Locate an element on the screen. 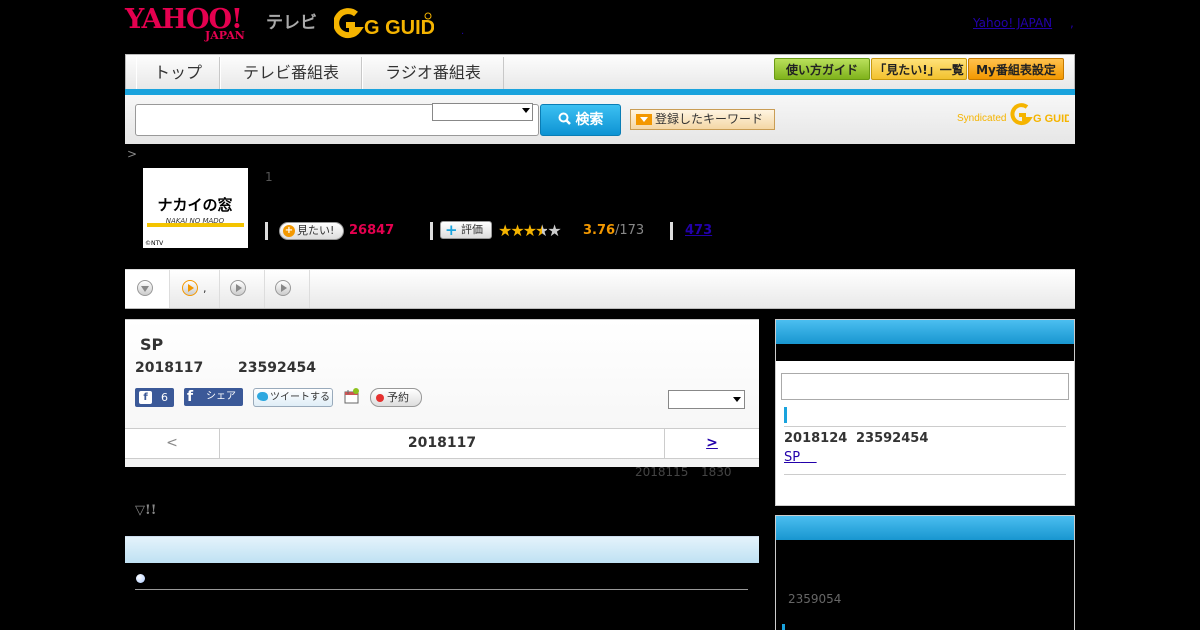 Image resolution: width=1200 pixels, height=630 pixels. nav-tab-top: トップ is located at coordinates (178, 73).